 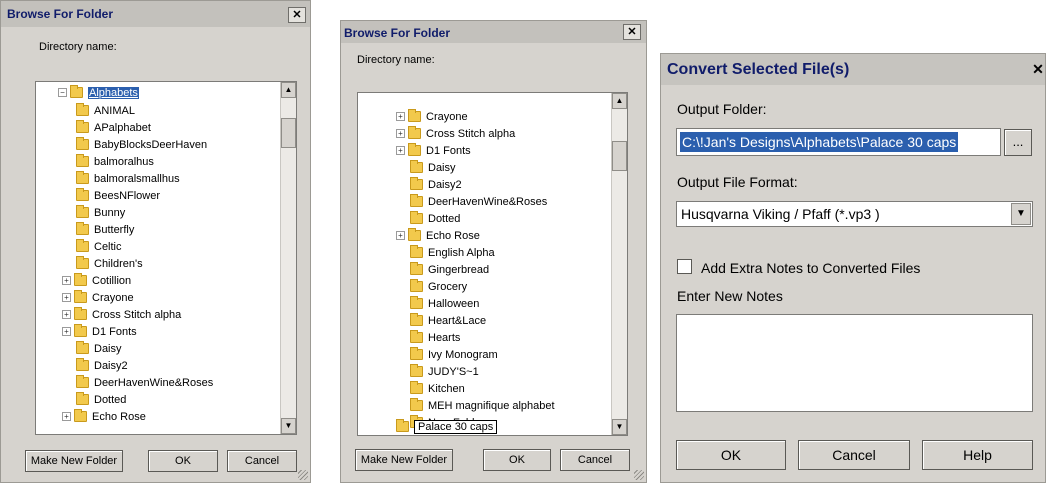 What do you see at coordinates (780, 214) in the screenshot?
I see `output-format-value: Husqvarna Viking / Pfaff (*.vp3 )` at bounding box center [780, 214].